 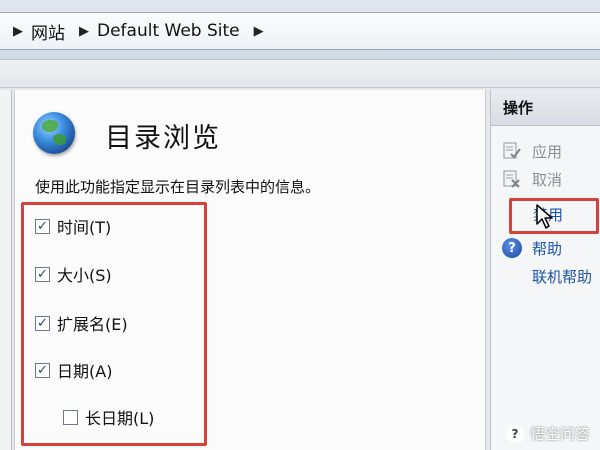 I want to click on option-label: 长日期(L), so click(x=120, y=418).